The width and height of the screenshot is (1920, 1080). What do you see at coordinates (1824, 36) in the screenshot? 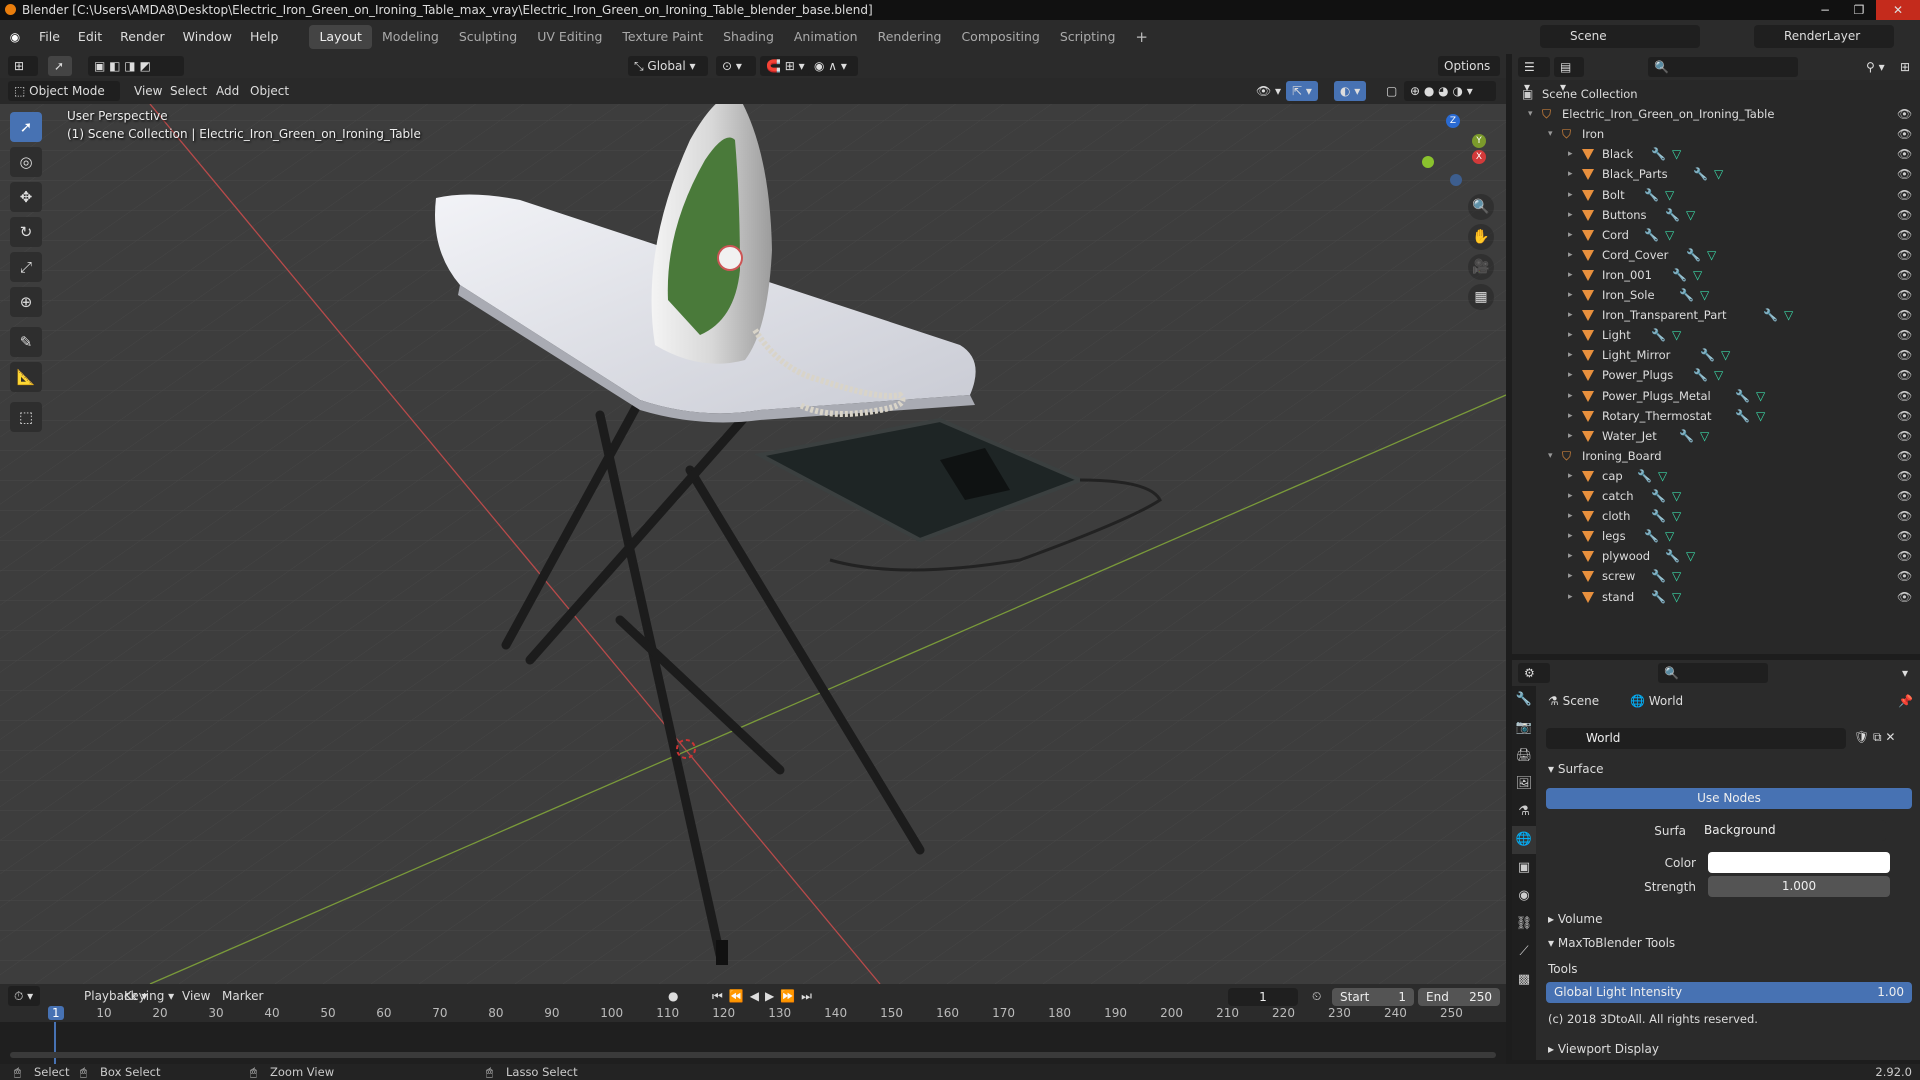
I see `render-layer-selector: RenderLayer` at bounding box center [1824, 36].